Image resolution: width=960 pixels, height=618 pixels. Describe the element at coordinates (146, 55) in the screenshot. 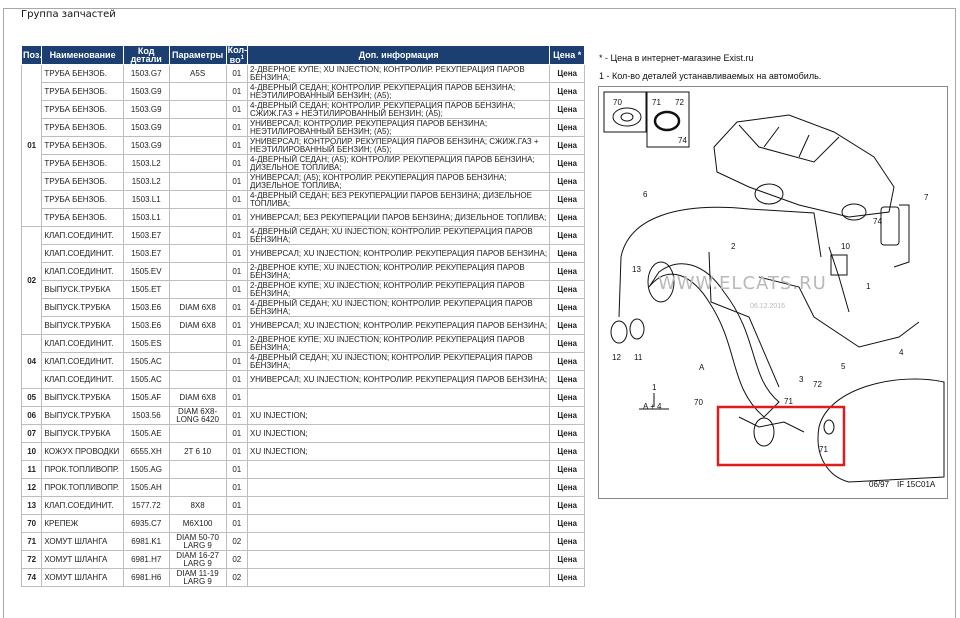

I see `col-code-header: Код детали` at that location.